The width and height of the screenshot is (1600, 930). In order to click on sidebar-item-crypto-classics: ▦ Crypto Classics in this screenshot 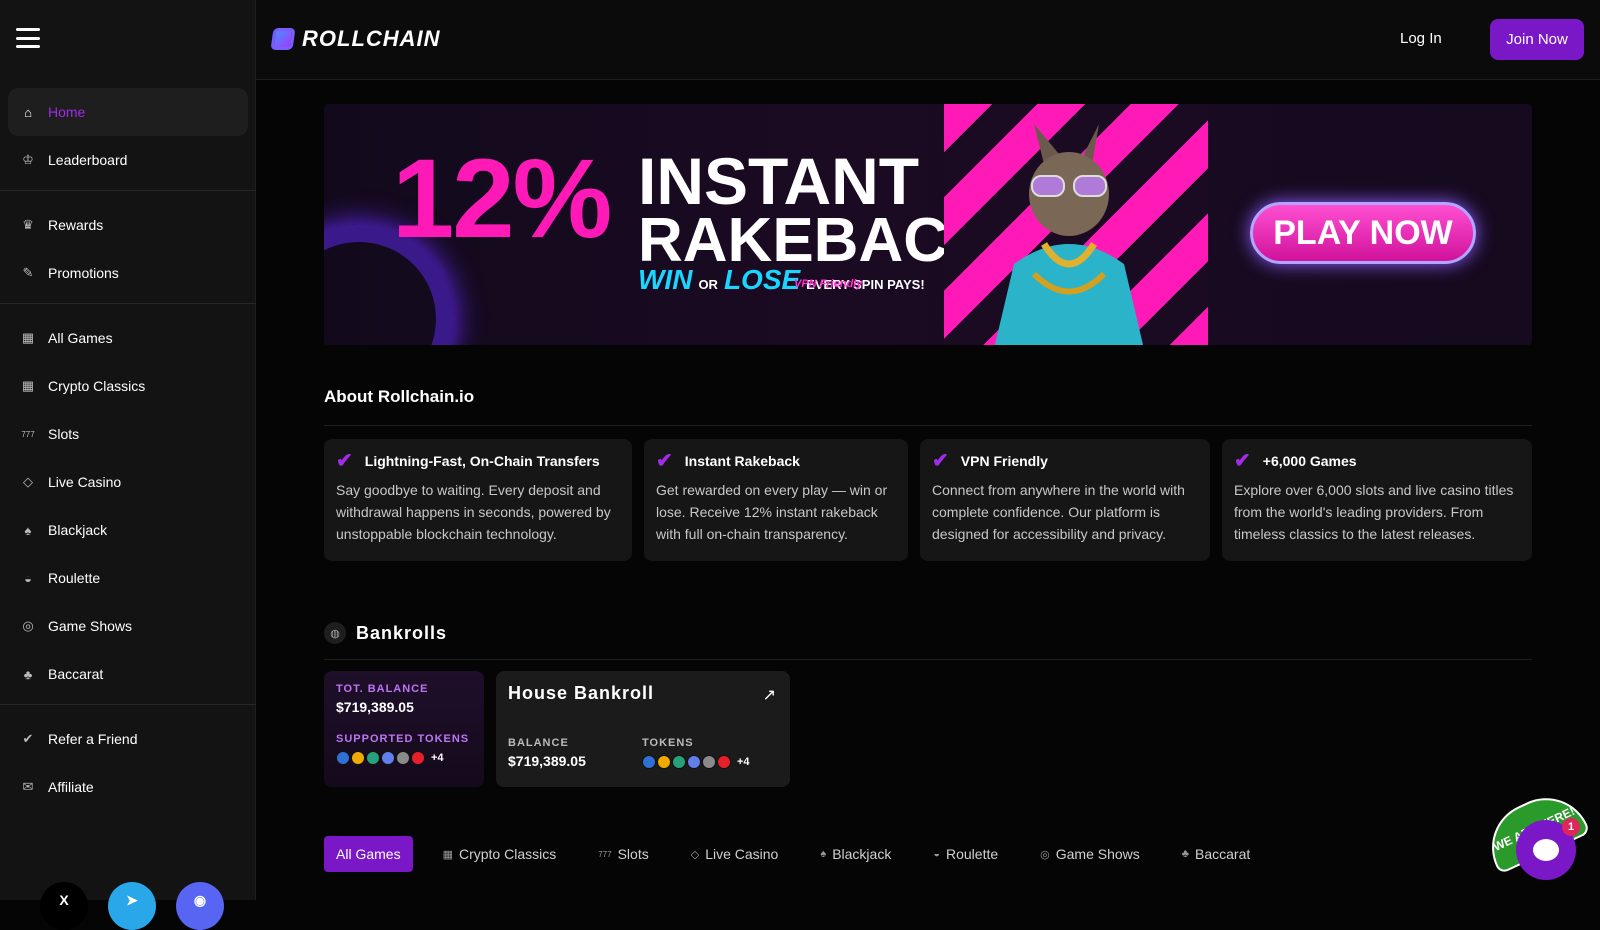, I will do `click(128, 386)`.